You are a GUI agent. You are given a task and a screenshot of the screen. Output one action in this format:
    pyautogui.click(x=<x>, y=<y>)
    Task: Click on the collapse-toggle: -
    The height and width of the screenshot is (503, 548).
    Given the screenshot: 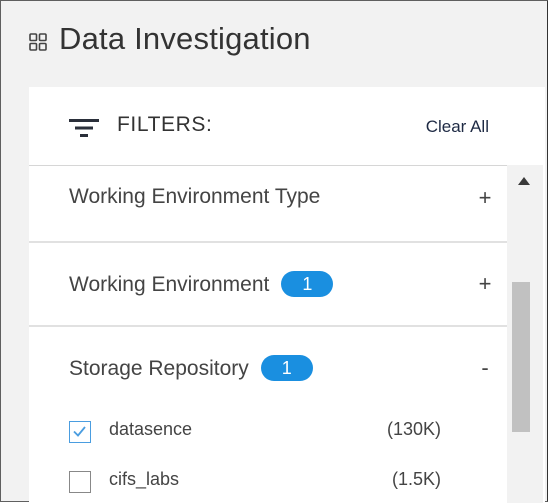 What is the action you would take?
    pyautogui.click(x=485, y=368)
    